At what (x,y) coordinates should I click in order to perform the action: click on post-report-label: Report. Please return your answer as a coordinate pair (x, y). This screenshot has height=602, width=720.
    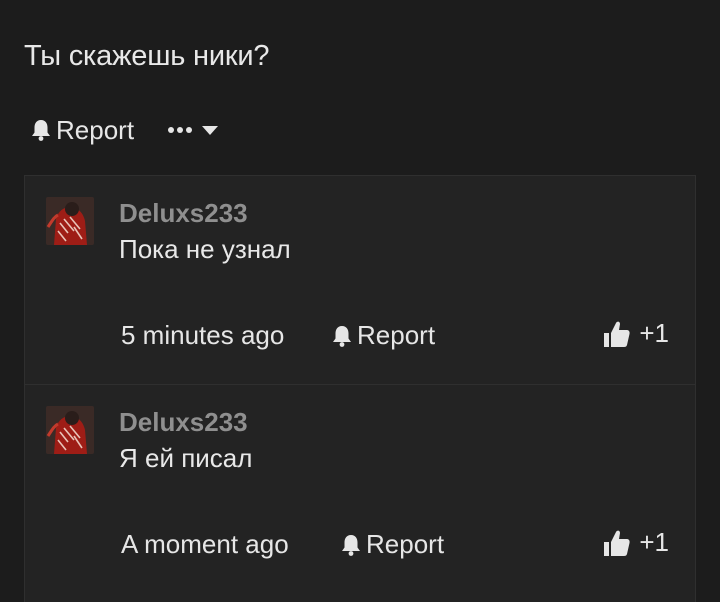
    Looking at the image, I should click on (95, 129).